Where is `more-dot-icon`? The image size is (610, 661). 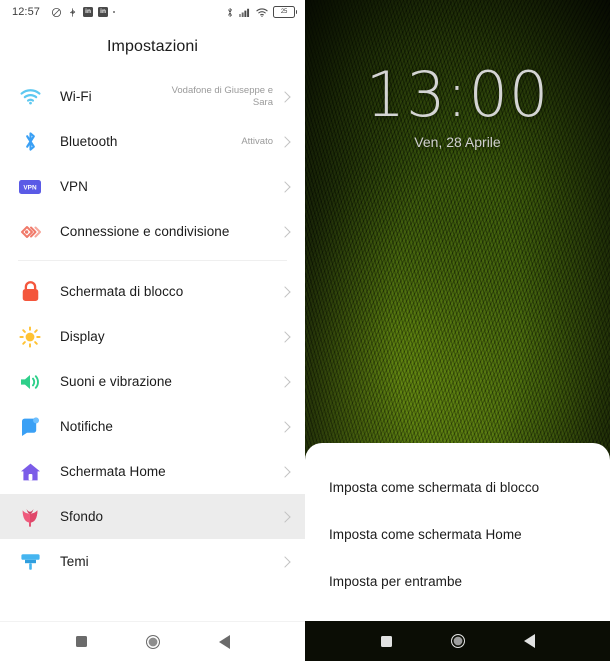
more-dot-icon is located at coordinates (114, 12).